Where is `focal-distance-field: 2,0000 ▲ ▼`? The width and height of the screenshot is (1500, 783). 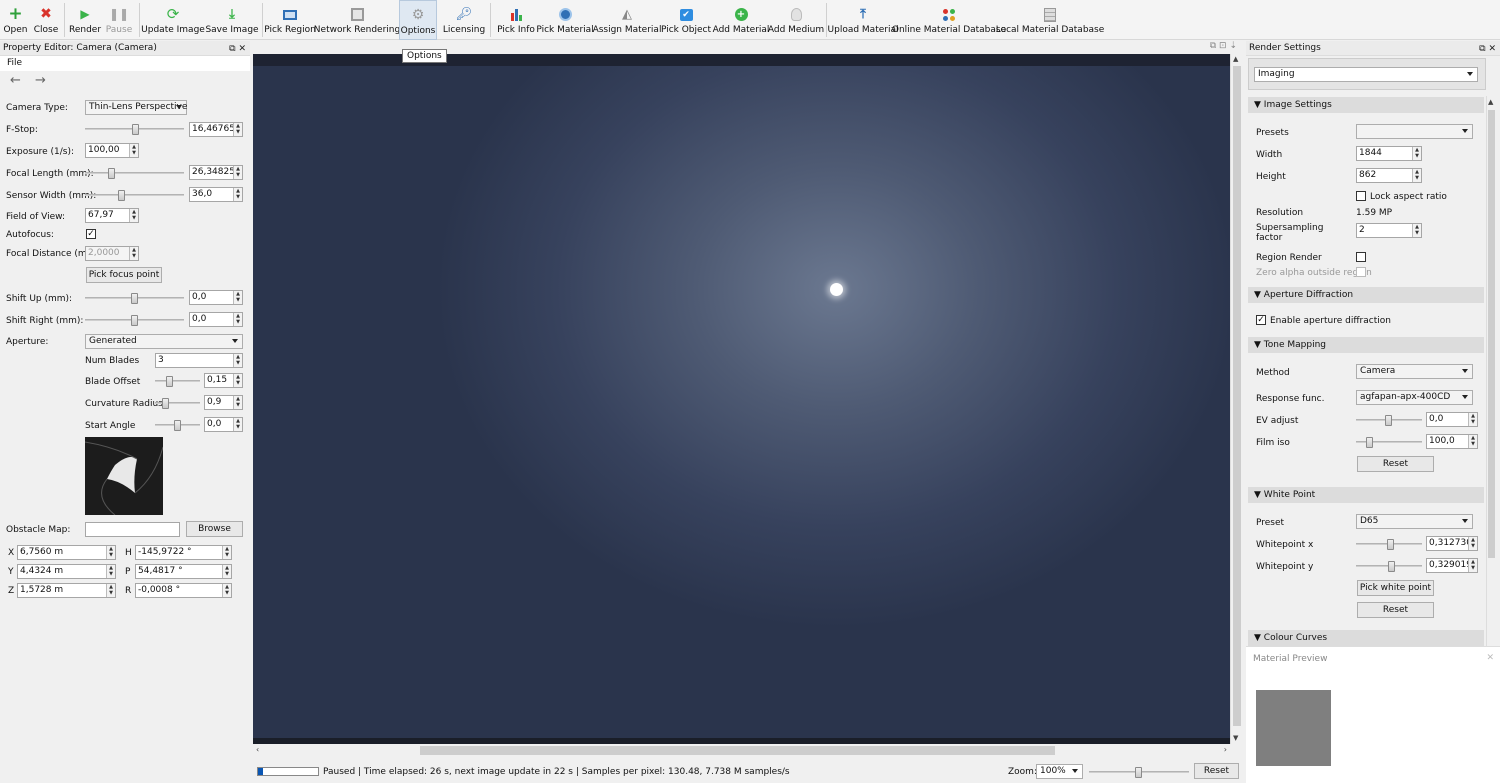
focal-distance-field: 2,0000 ▲ ▼ is located at coordinates (112, 253).